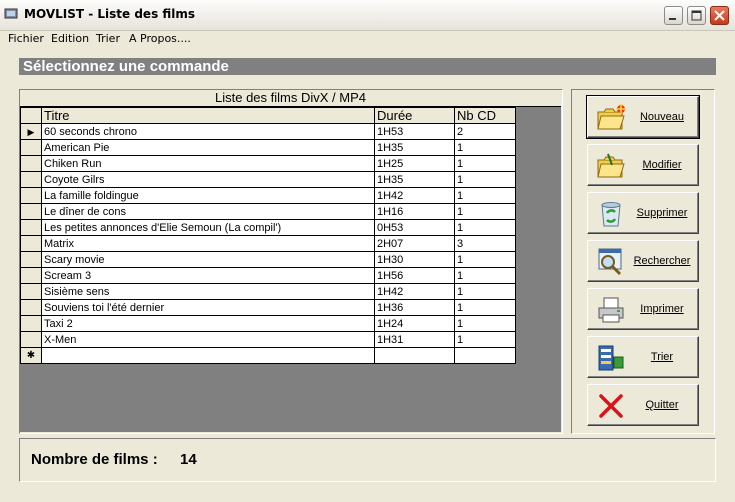 The width and height of the screenshot is (735, 502). I want to click on modifier-button: Modifier, so click(643, 165).